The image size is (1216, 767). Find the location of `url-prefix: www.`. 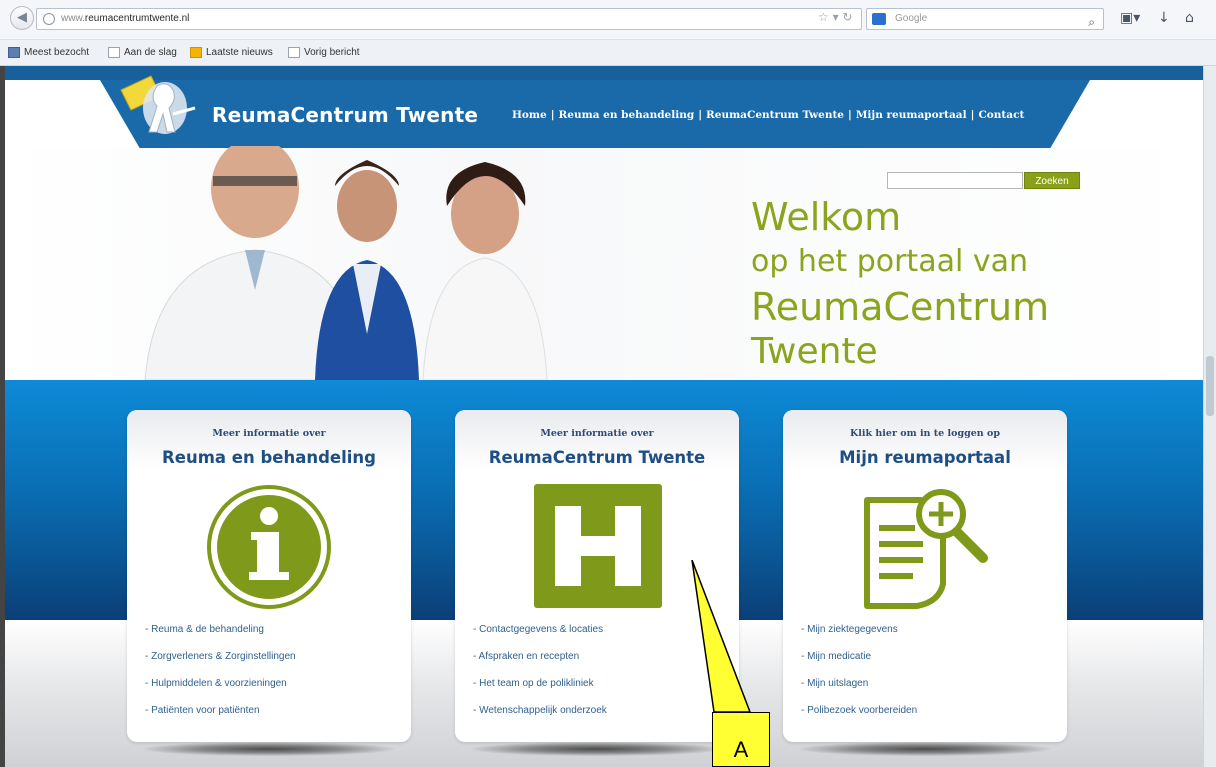

url-prefix: www. is located at coordinates (73, 18).